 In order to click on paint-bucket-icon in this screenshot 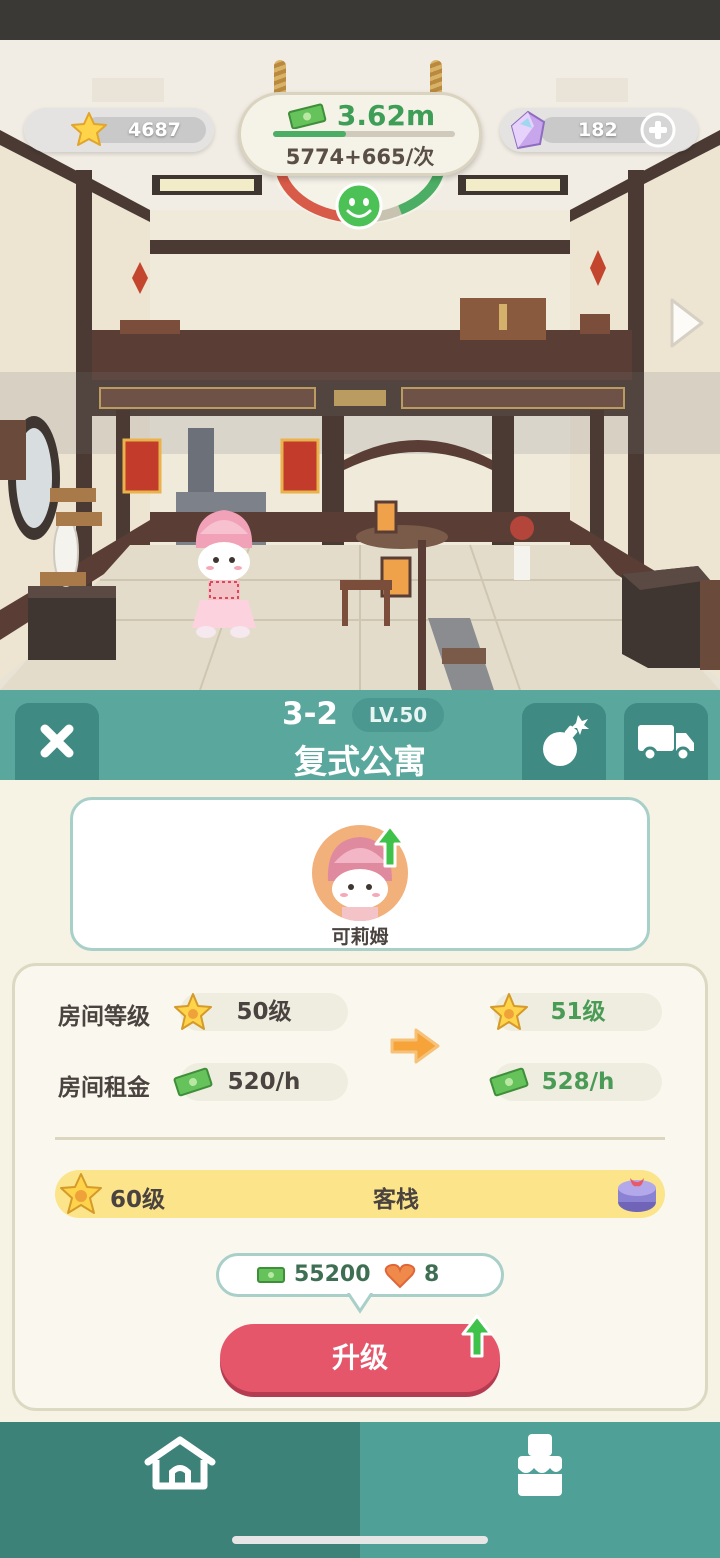, I will do `click(540, 1465)`.